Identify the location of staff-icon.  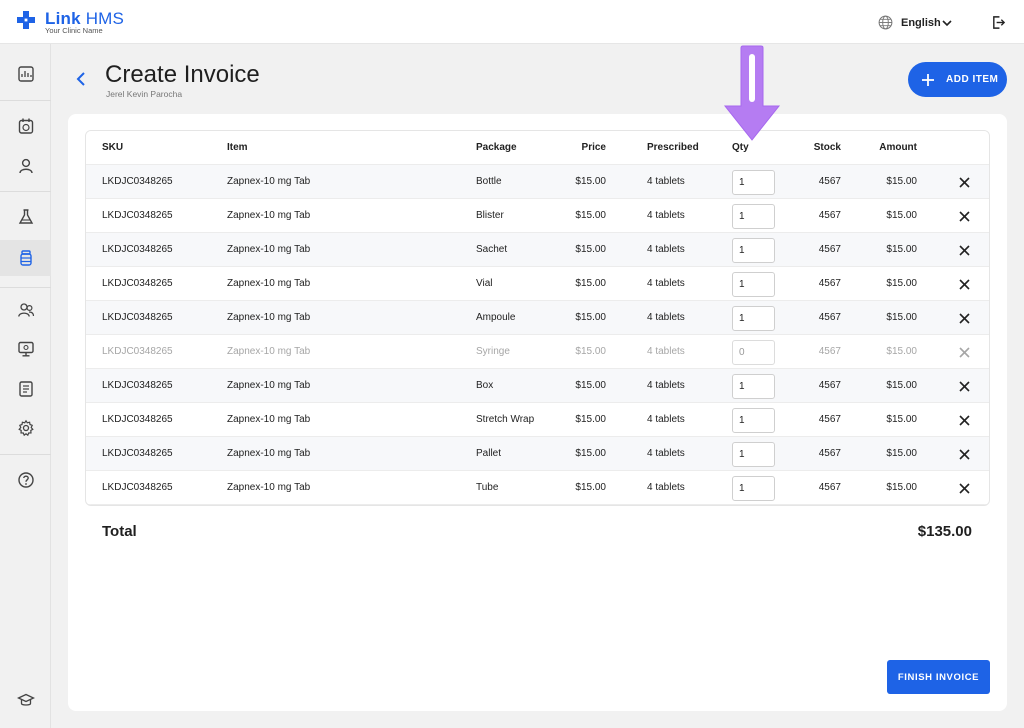
(25, 310).